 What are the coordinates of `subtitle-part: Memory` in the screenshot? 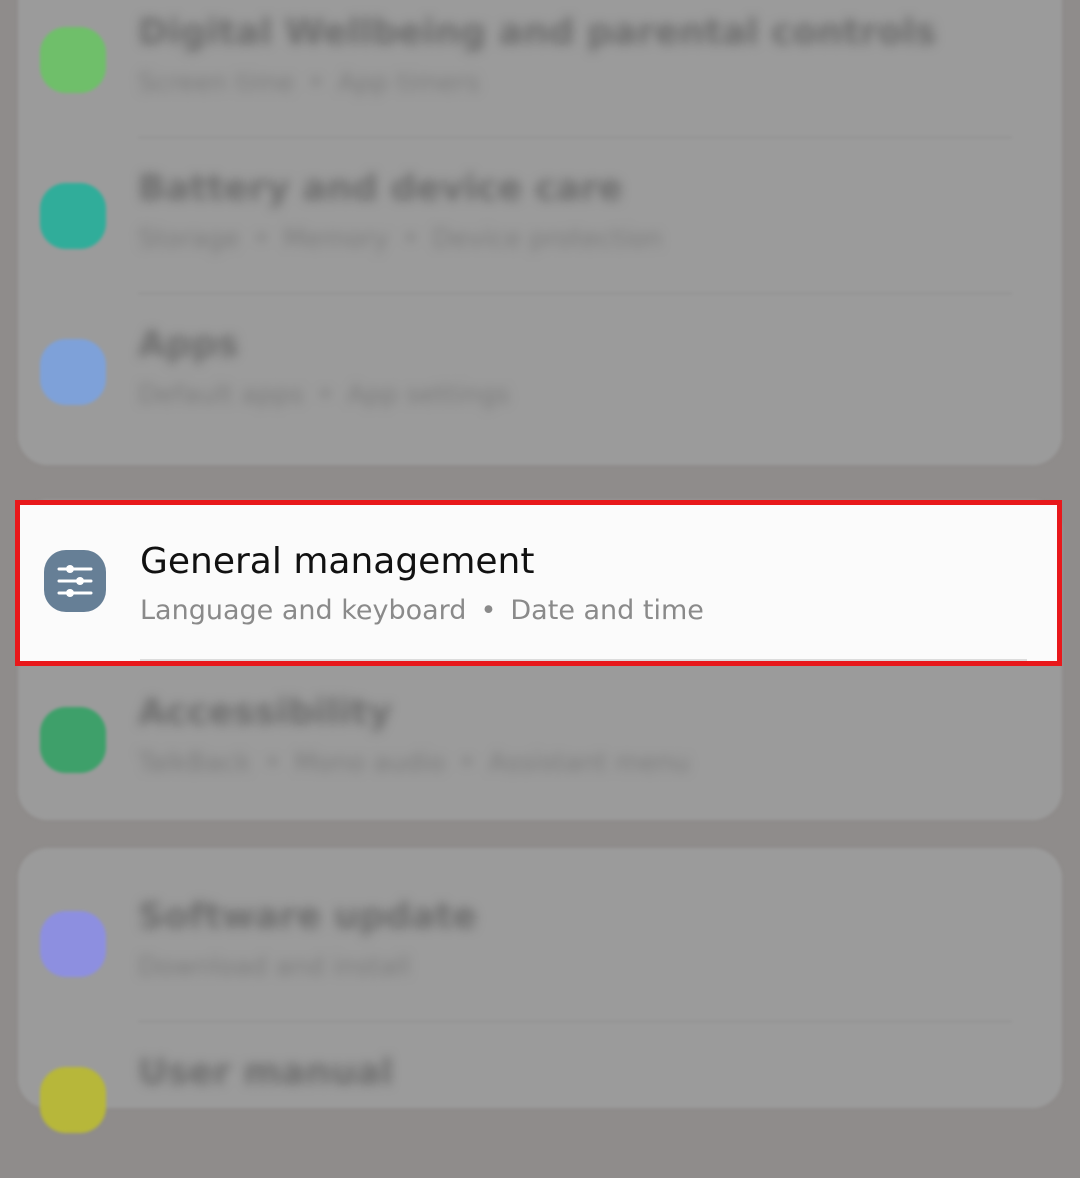 It's located at (336, 239).